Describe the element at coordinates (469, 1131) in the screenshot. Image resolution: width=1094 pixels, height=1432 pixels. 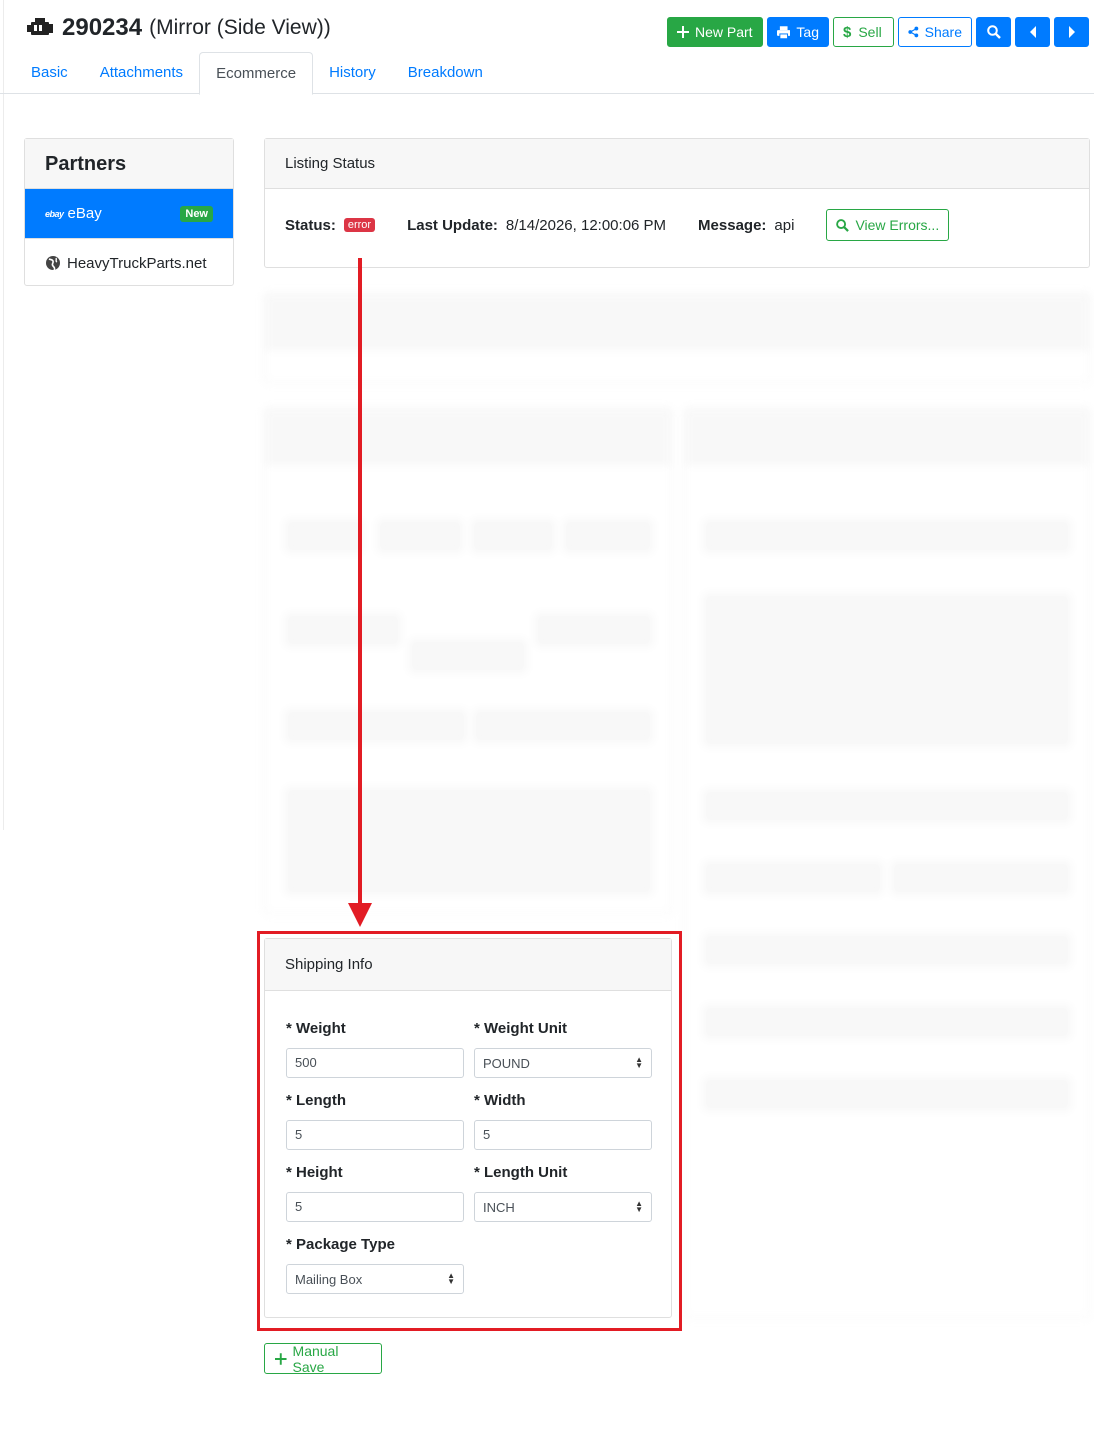
I see `annotation-highlight-box` at that location.